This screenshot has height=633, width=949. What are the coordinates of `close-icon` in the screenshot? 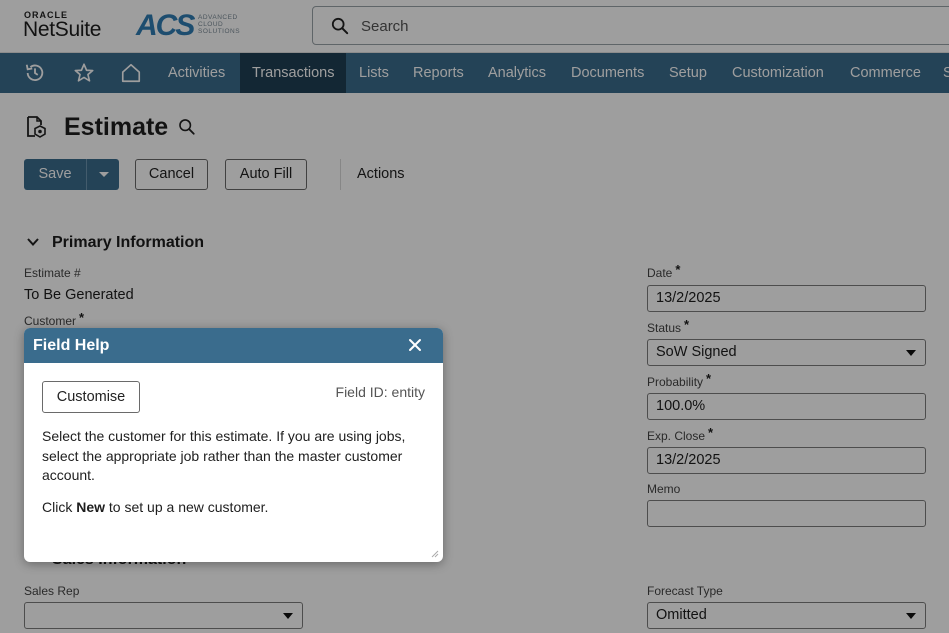 It's located at (415, 345).